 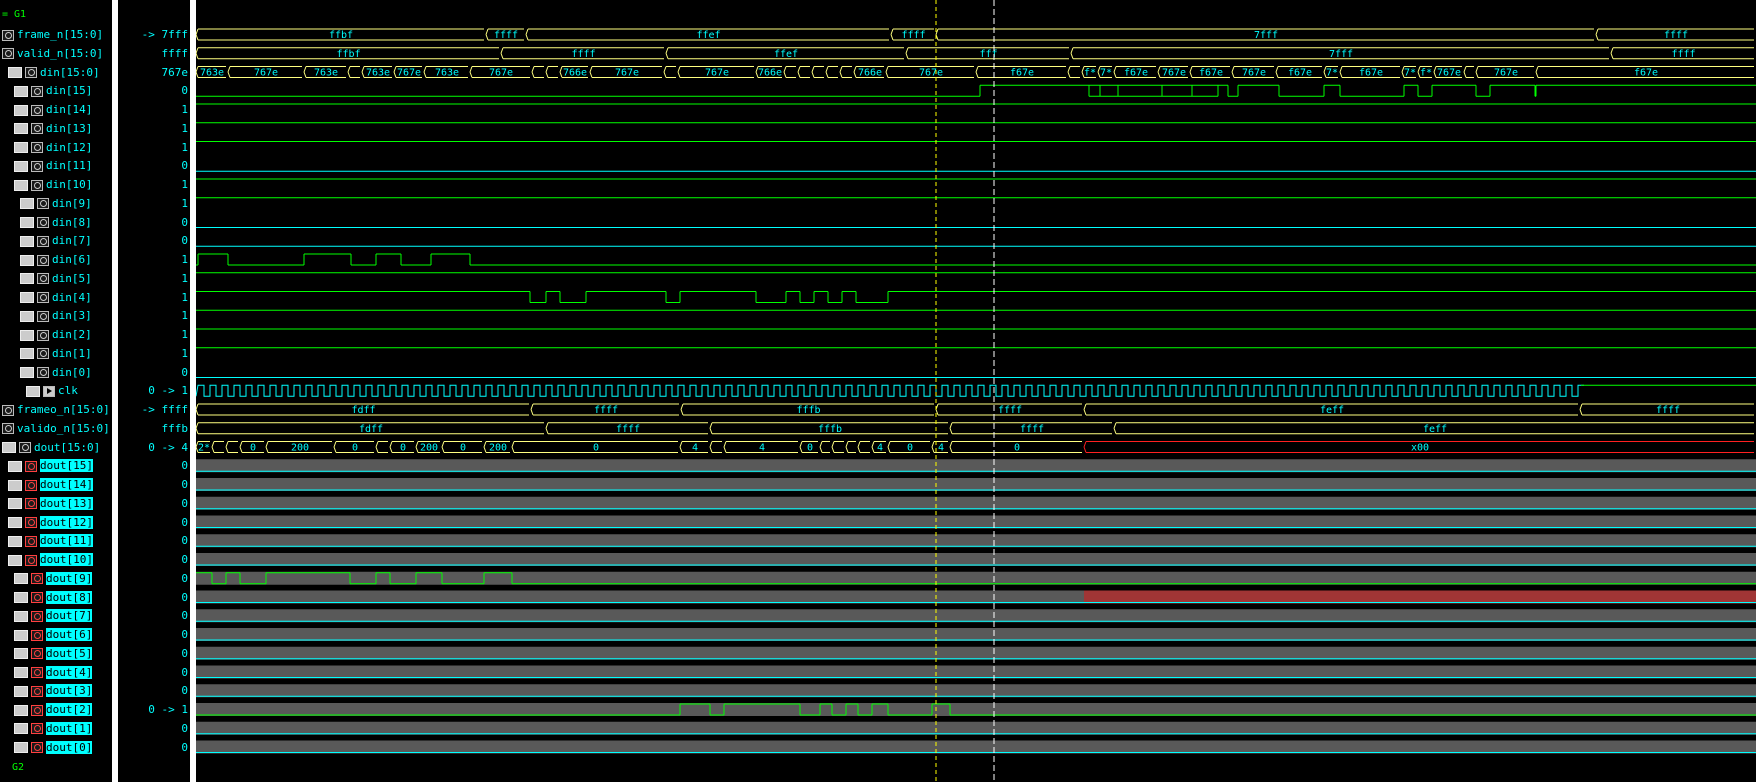 I want to click on signal-name-din-15-0: din[15:0], so click(x=54, y=72).